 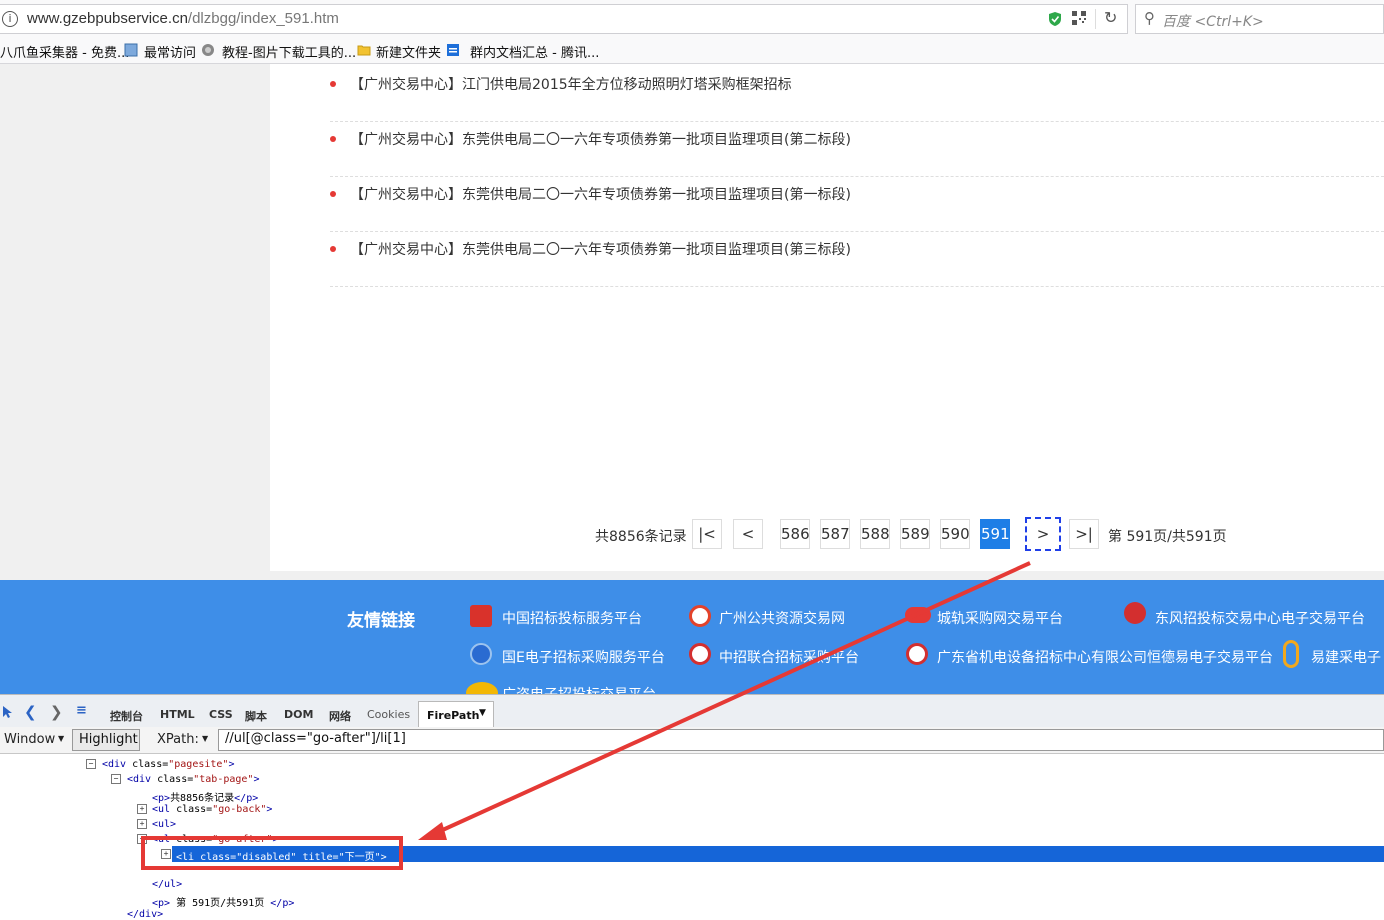 I want to click on annotation-arrow-icon, so click(x=724, y=700).